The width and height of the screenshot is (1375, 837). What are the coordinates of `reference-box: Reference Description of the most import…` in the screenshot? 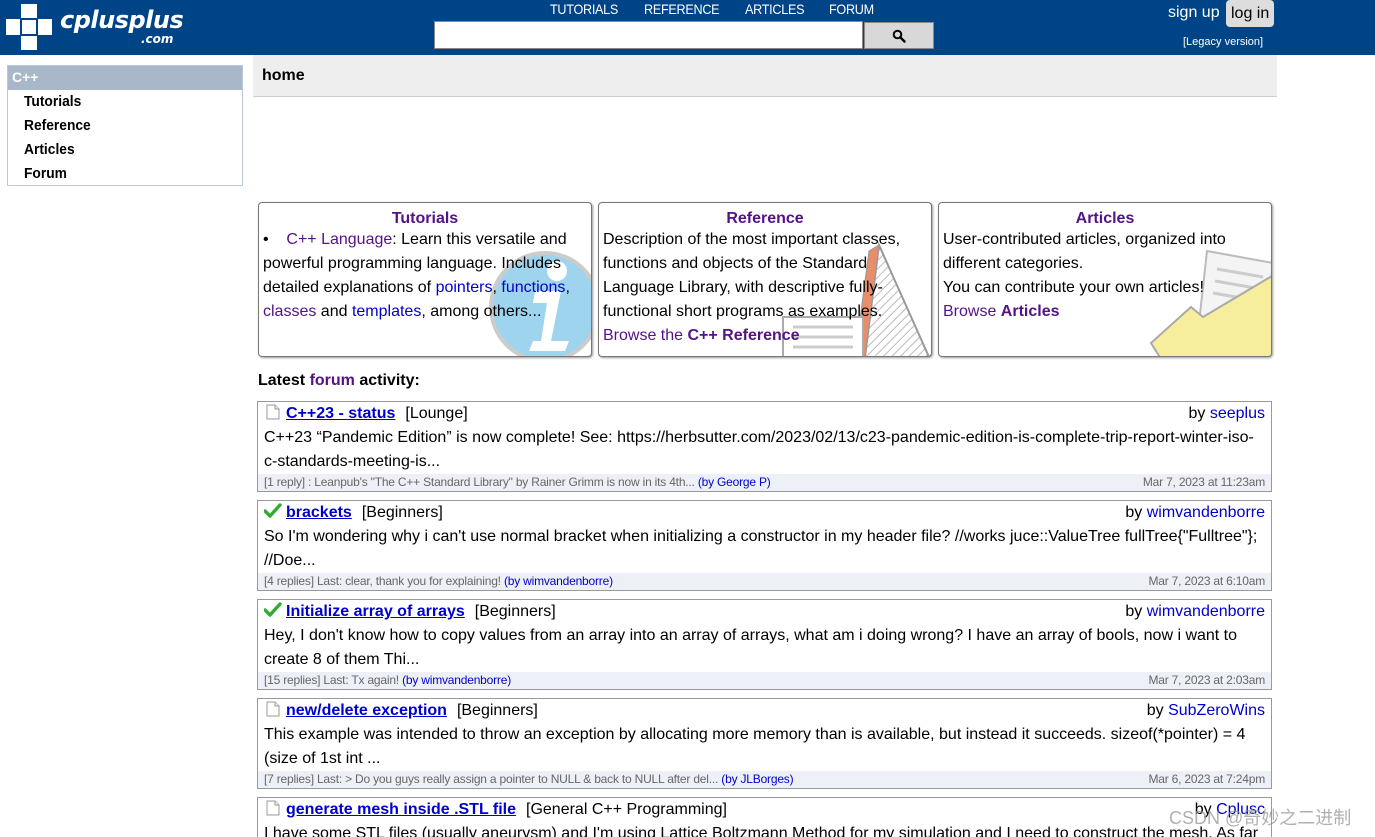 It's located at (765, 279).